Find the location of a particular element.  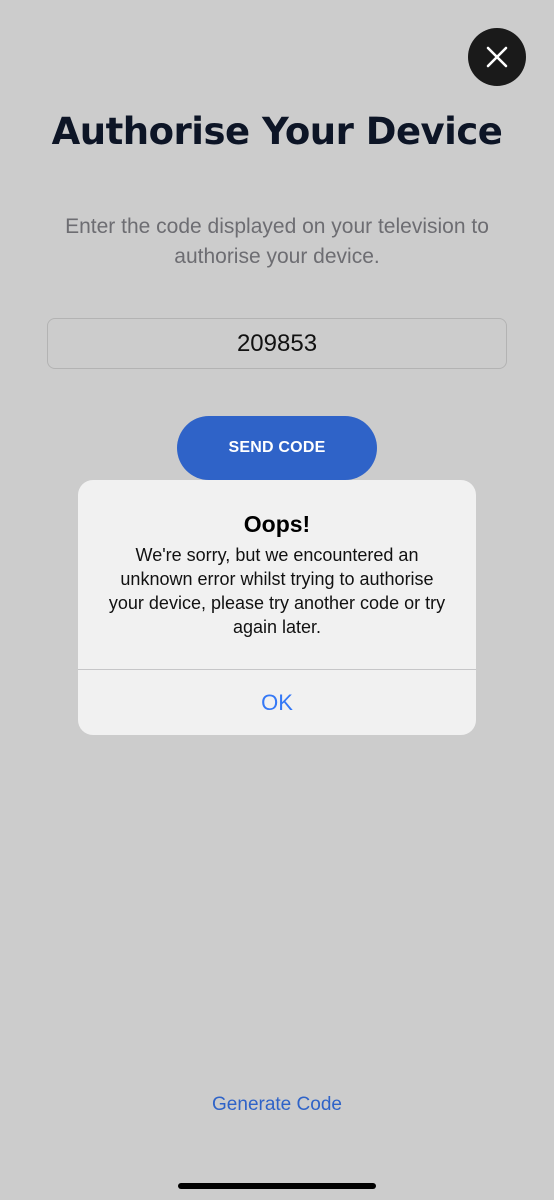

close-icon is located at coordinates (497, 57).